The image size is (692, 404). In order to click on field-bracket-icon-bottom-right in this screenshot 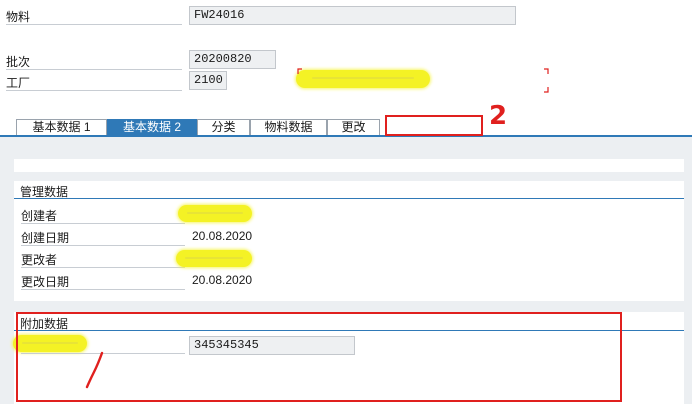, I will do `click(546, 90)`.